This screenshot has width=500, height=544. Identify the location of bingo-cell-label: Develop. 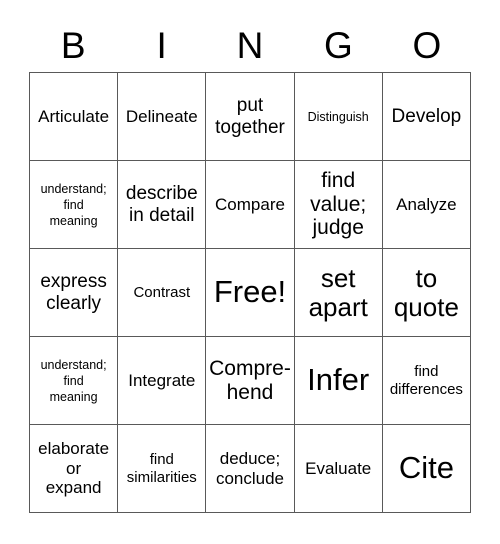
(426, 116).